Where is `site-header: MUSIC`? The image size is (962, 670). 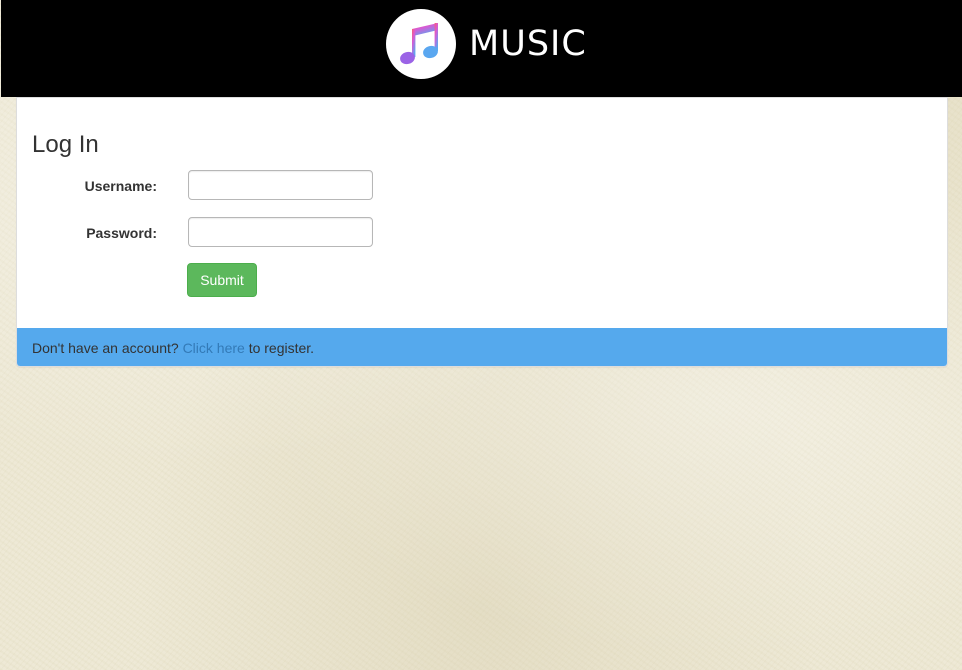
site-header: MUSIC is located at coordinates (481, 48).